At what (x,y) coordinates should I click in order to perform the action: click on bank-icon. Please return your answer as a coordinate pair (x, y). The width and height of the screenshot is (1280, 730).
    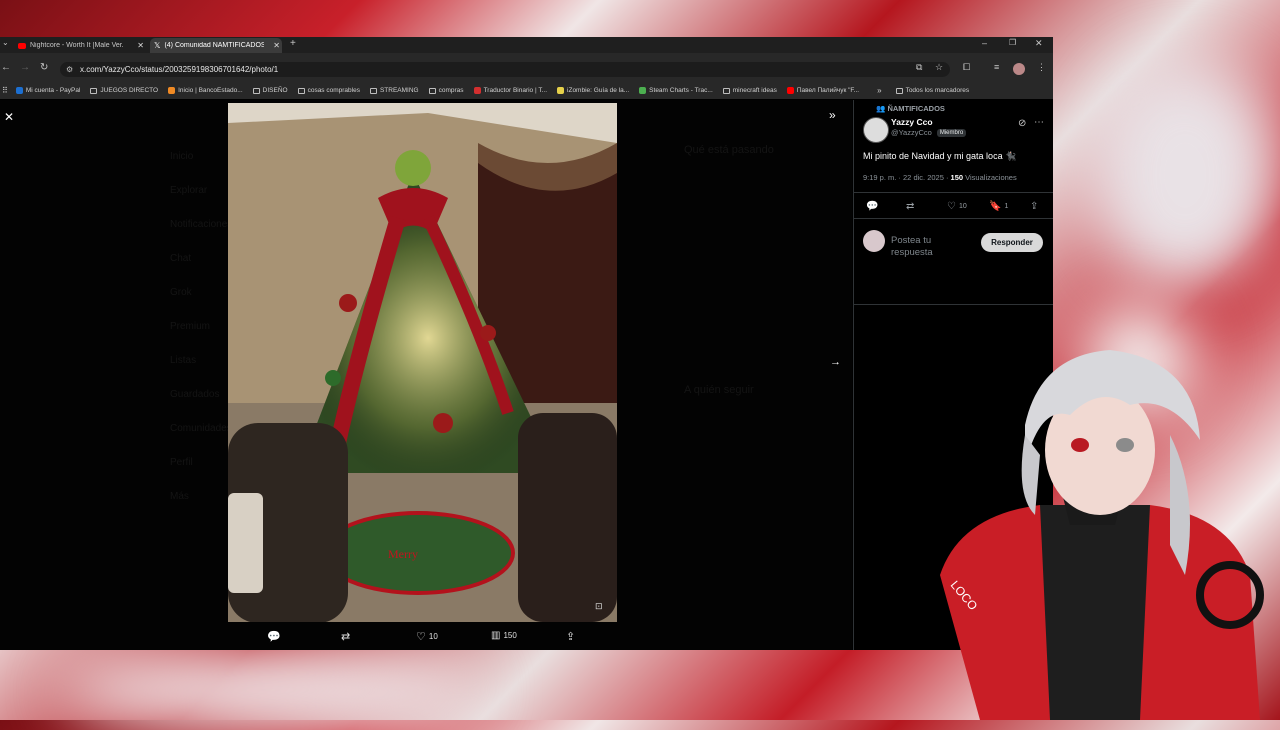
    Looking at the image, I should click on (172, 90).